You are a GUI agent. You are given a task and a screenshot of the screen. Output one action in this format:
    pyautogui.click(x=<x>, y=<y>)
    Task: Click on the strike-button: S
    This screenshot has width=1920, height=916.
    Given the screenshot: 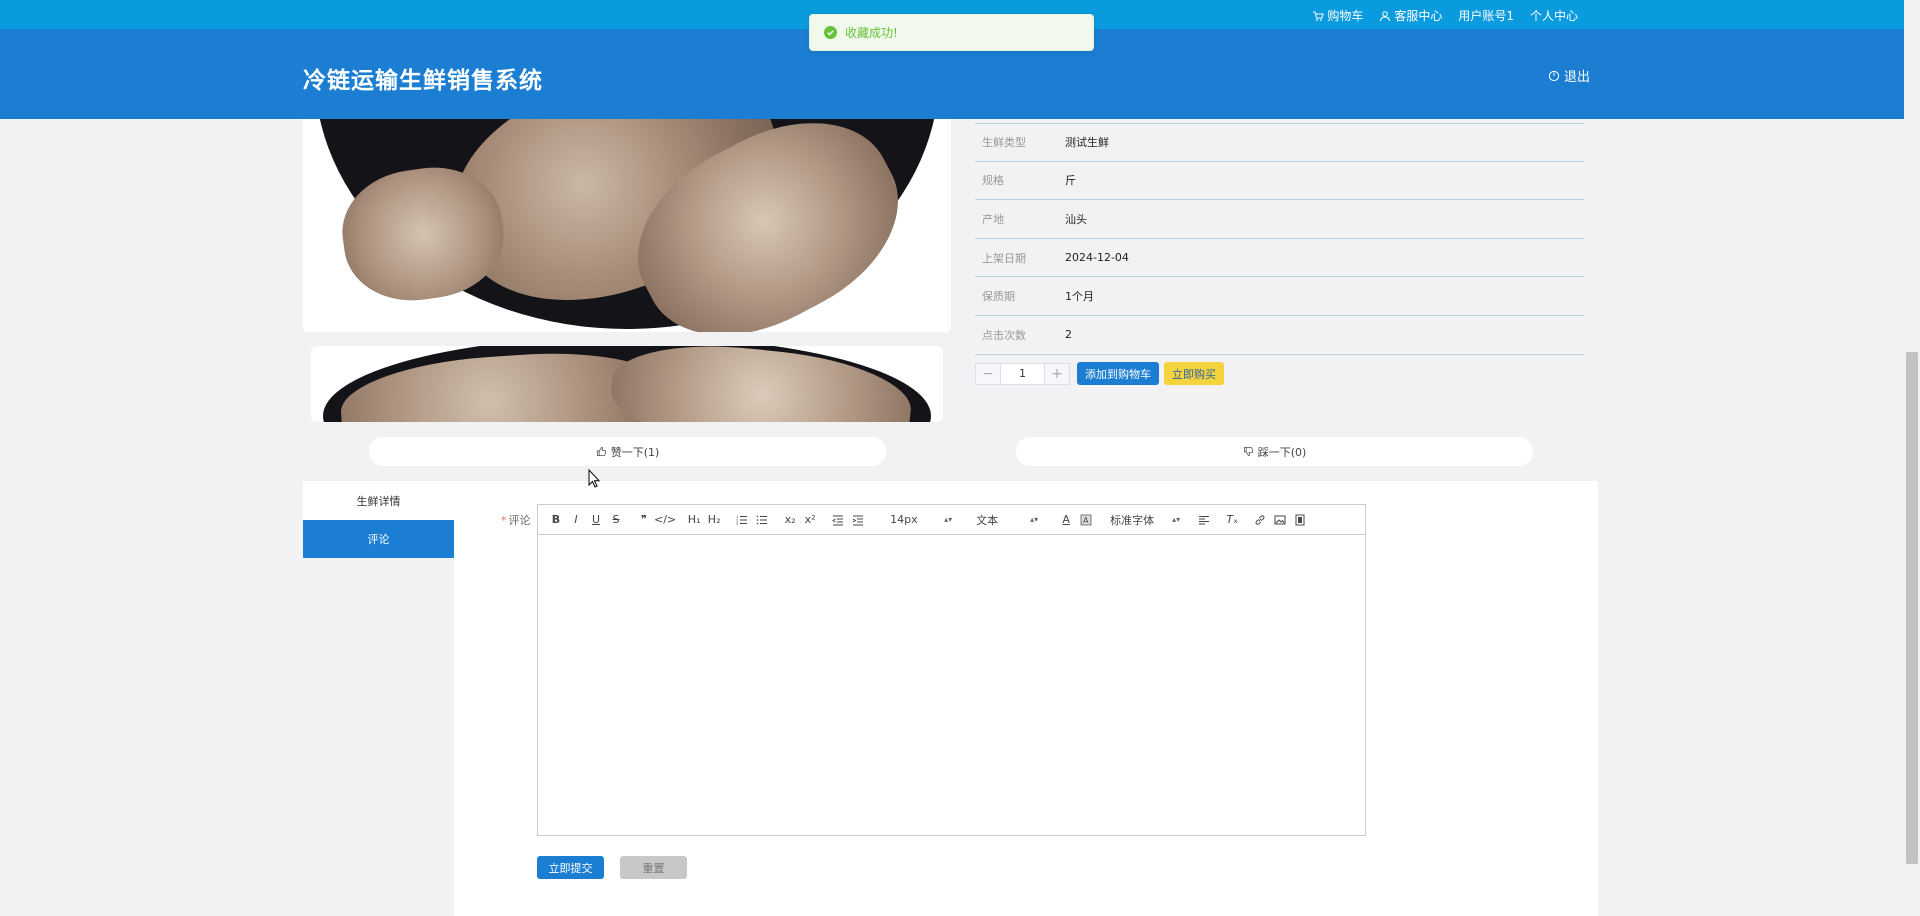 What is the action you would take?
    pyautogui.click(x=616, y=520)
    